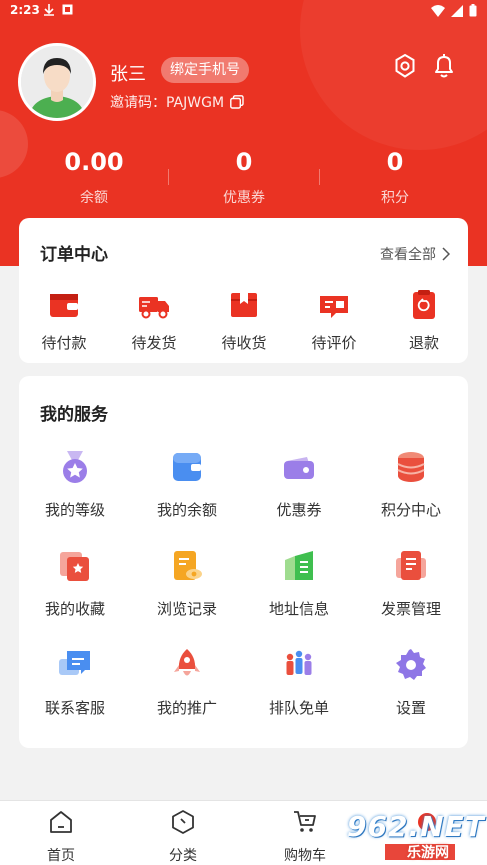 Image resolution: width=487 pixels, height=865 pixels. What do you see at coordinates (446, 254) in the screenshot?
I see `chevron-right-icon` at bounding box center [446, 254].